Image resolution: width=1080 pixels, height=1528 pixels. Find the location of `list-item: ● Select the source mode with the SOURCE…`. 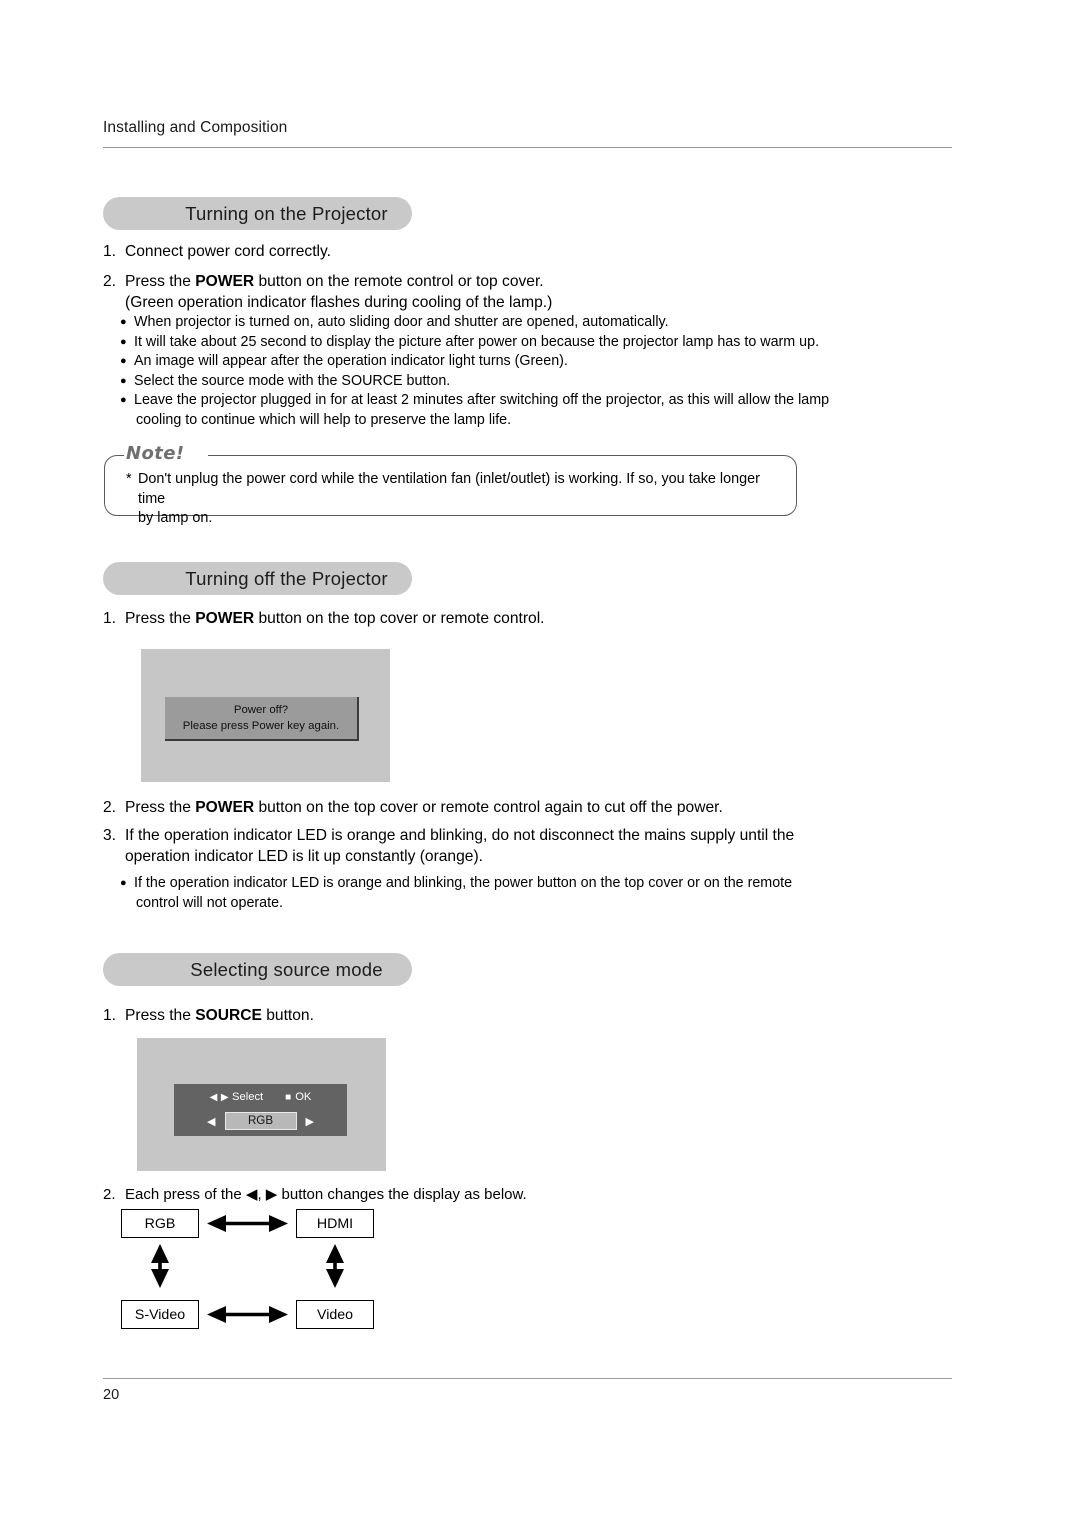

list-item: ● Select the source mode with the SOURCE… is located at coordinates (515, 382).